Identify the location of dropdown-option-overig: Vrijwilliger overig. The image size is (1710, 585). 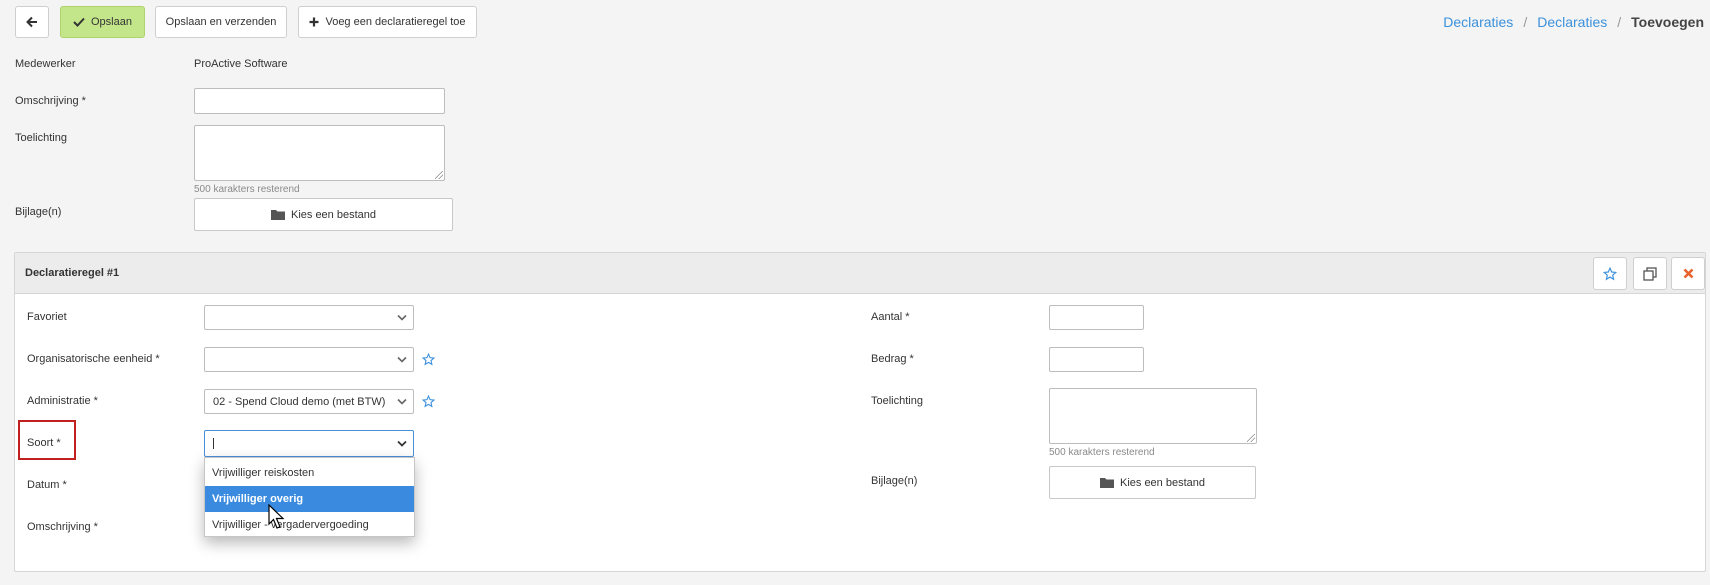
(309, 499).